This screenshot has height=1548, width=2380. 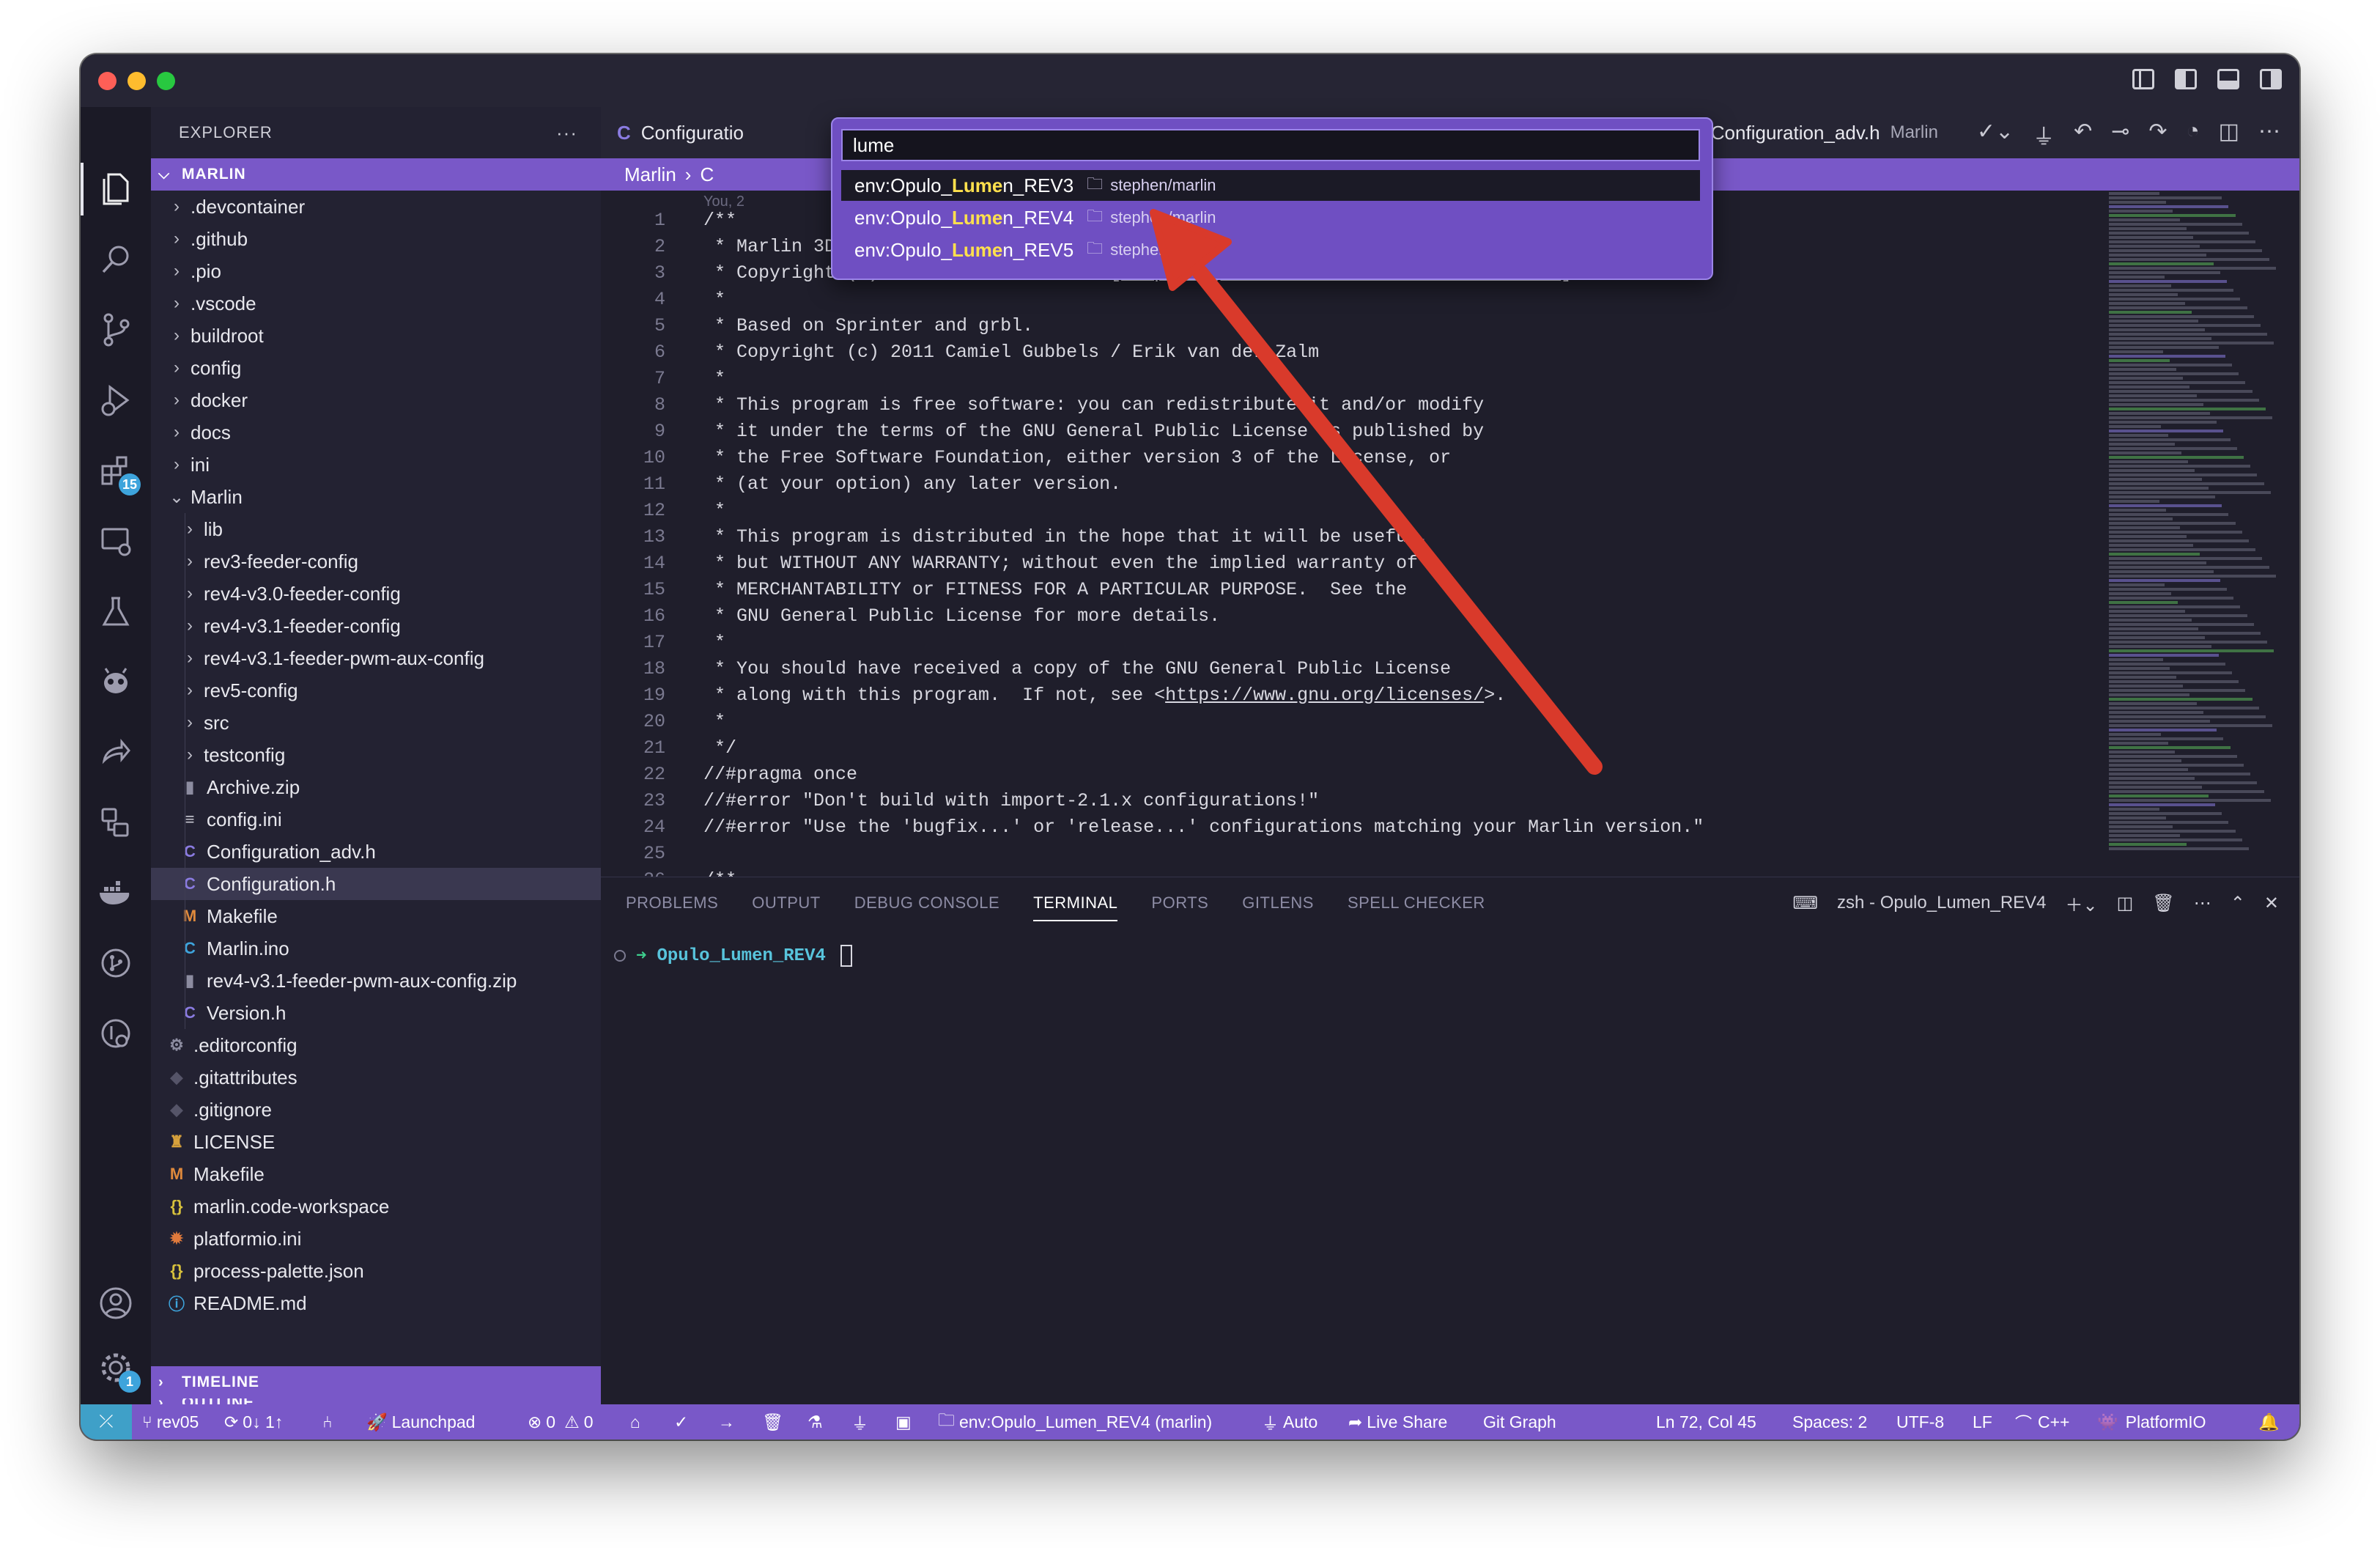 What do you see at coordinates (566, 133) in the screenshot?
I see `explorer-more-actions-button: ···` at bounding box center [566, 133].